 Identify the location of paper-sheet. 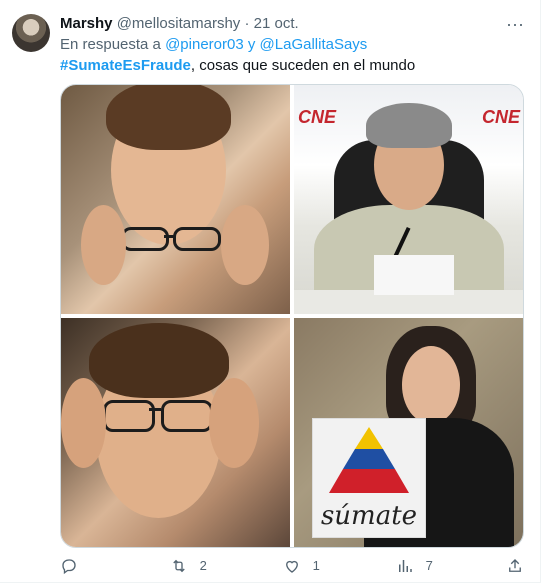
(414, 275).